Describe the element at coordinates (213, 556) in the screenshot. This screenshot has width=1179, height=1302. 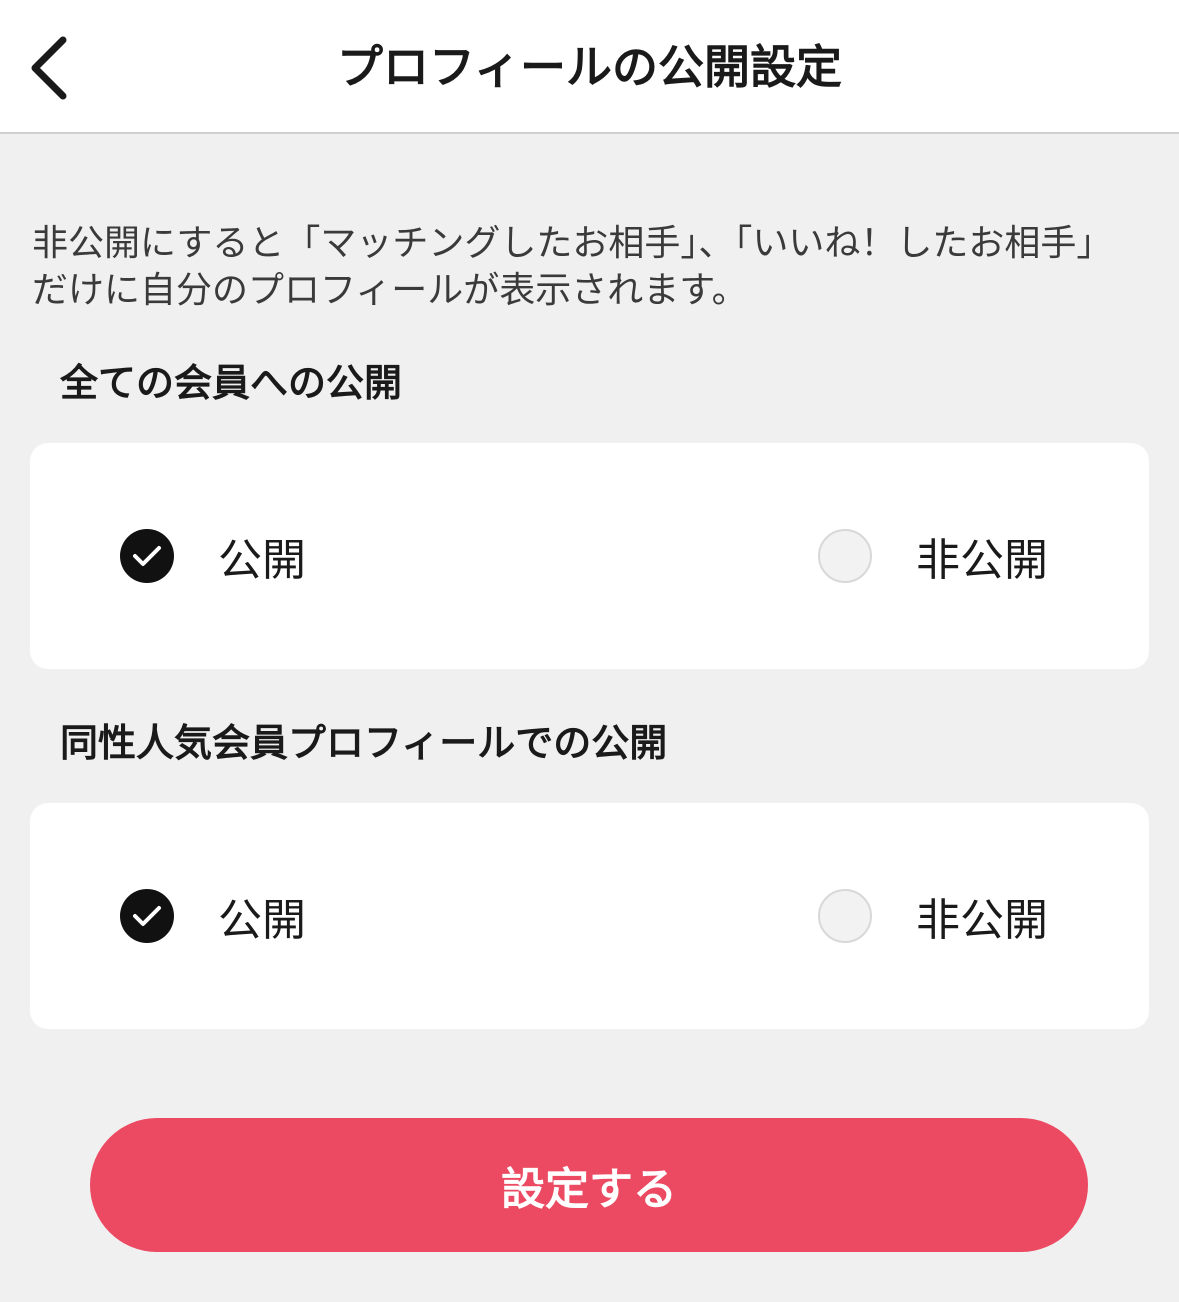
I see `option-public-all-members: 公開` at that location.